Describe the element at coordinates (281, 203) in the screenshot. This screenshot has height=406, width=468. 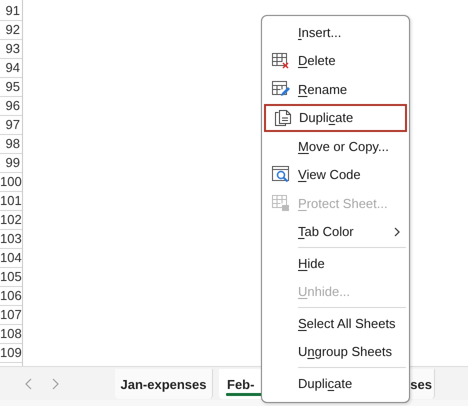
I see `protect-sheet-icon` at that location.